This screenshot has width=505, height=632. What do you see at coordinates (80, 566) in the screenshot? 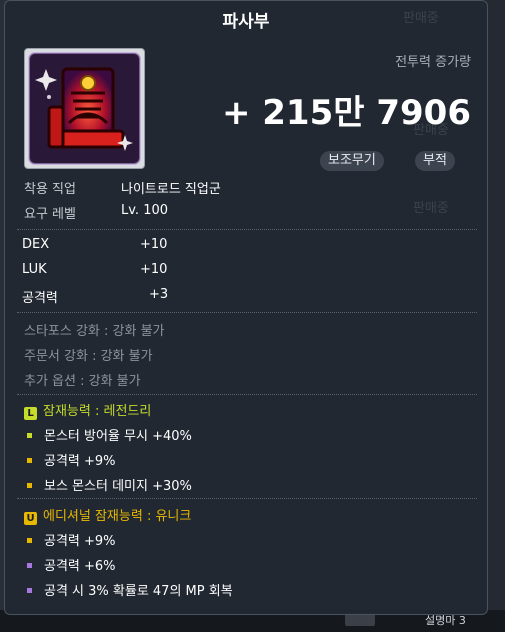
I see `additional-potential-line-text: 공격력 +6%` at bounding box center [80, 566].